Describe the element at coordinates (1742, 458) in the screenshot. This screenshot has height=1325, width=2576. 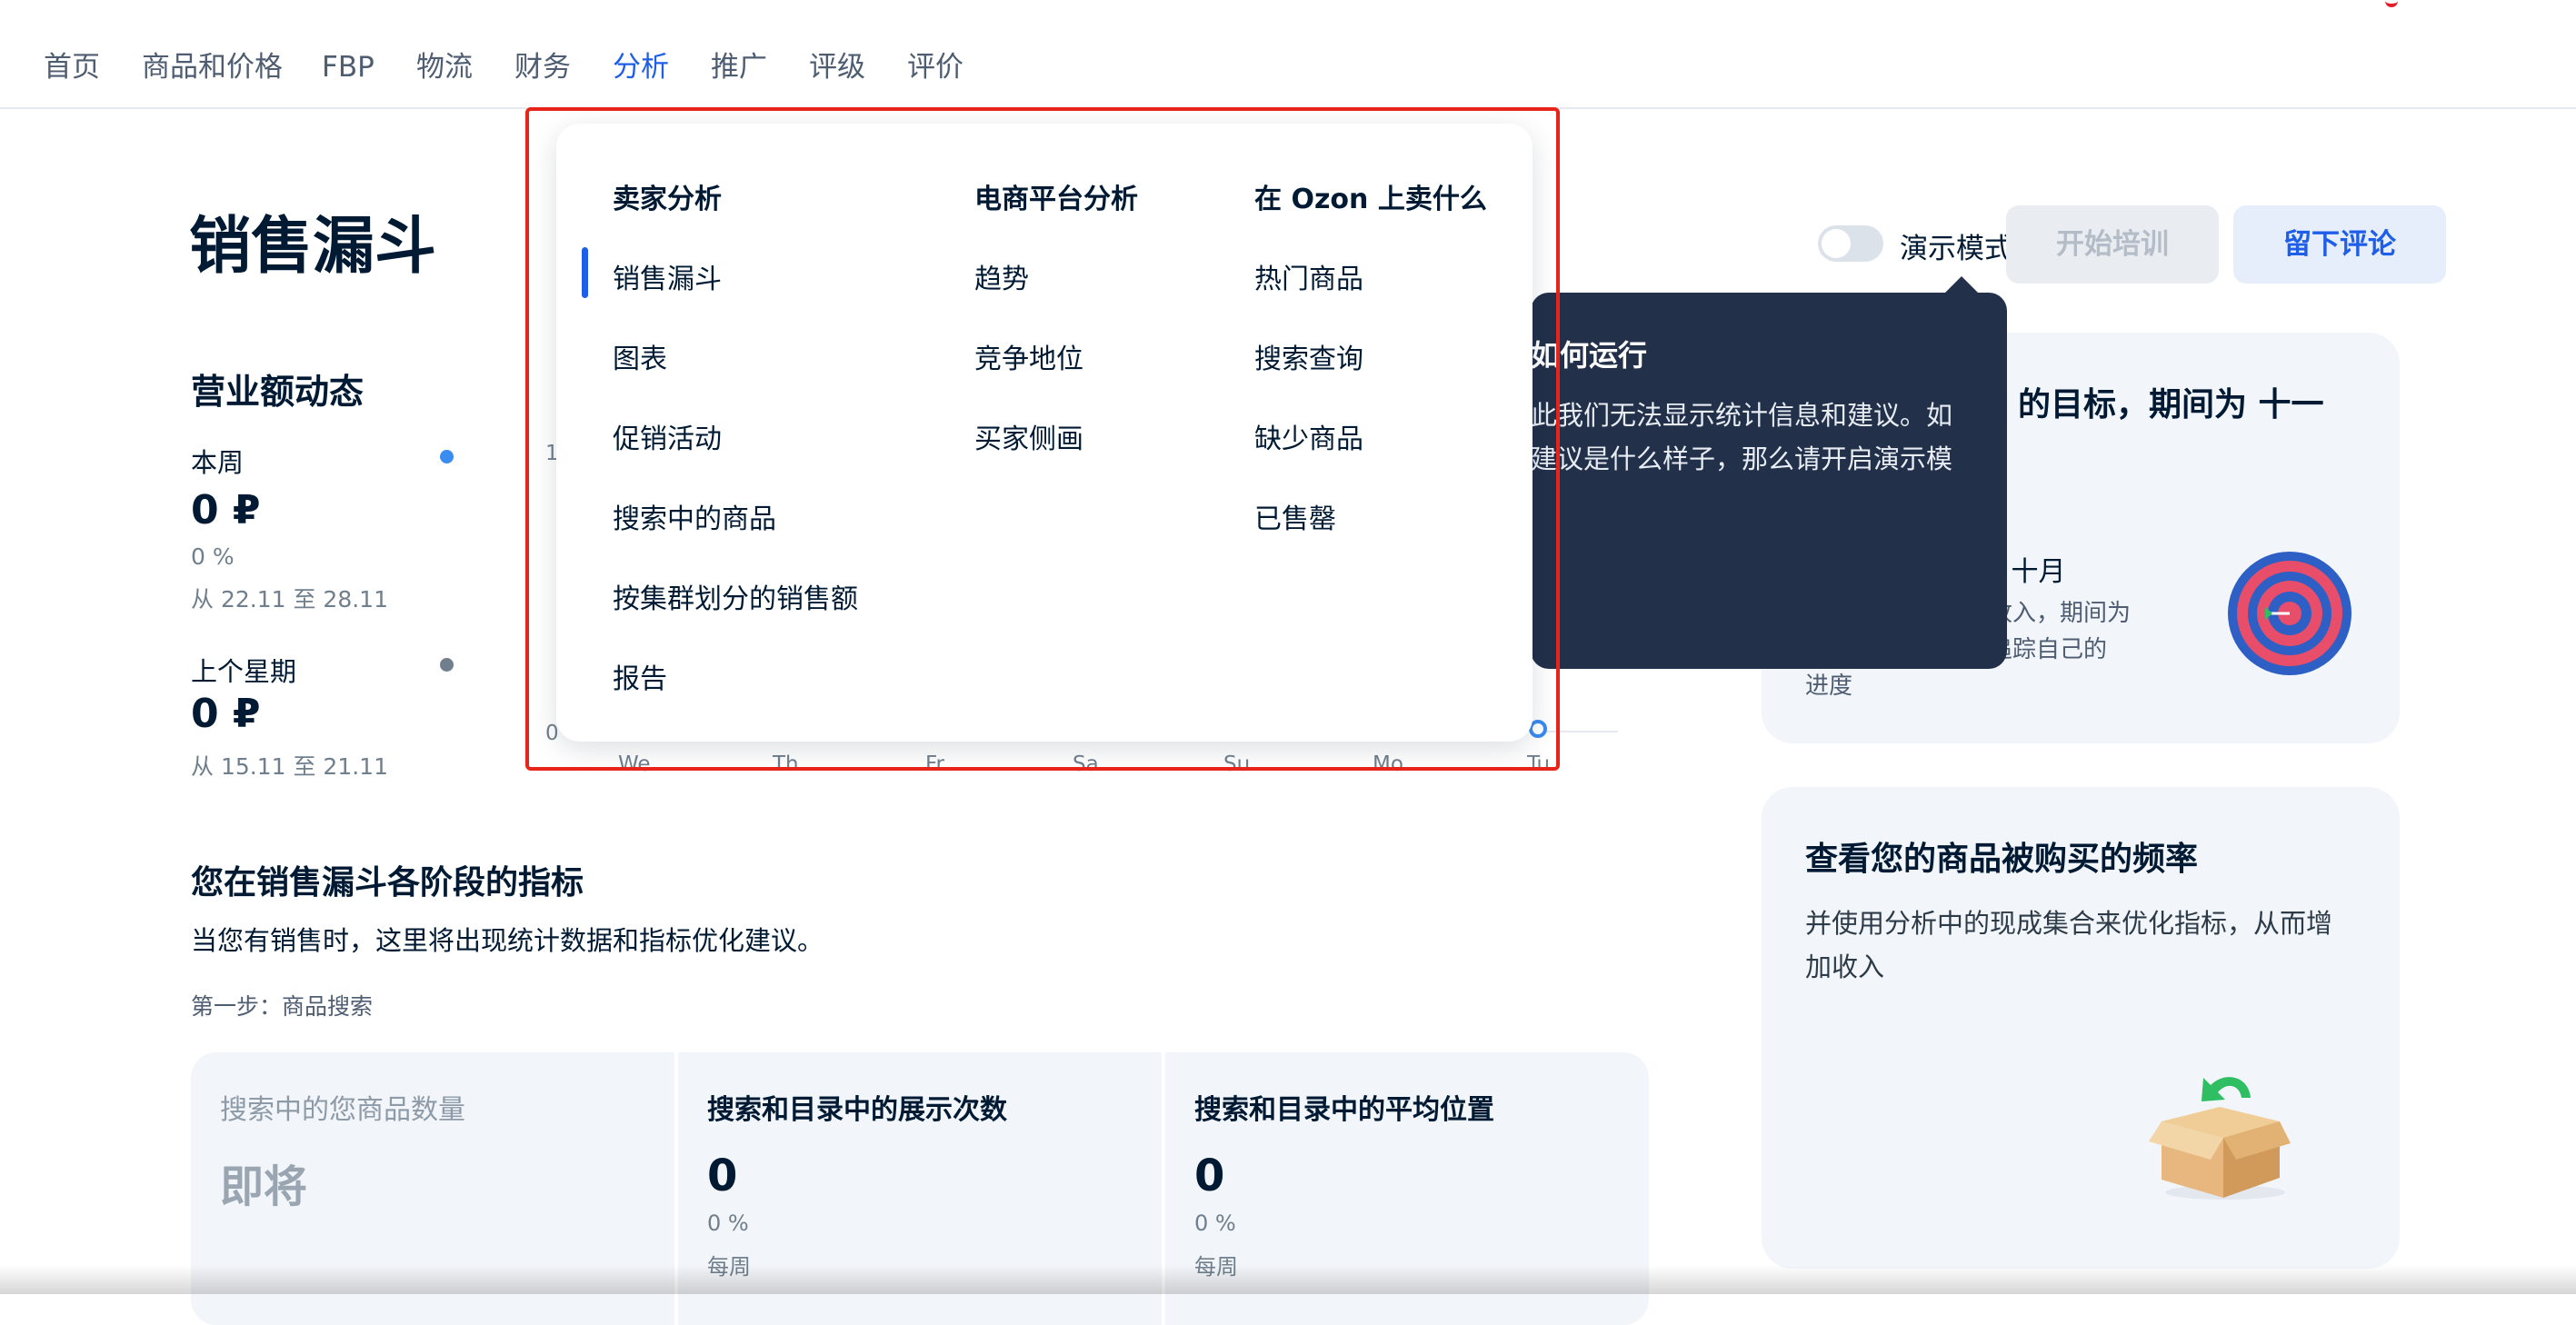
I see `tooltip-text-line: 建议是什么样子，那么请开启演示模` at that location.